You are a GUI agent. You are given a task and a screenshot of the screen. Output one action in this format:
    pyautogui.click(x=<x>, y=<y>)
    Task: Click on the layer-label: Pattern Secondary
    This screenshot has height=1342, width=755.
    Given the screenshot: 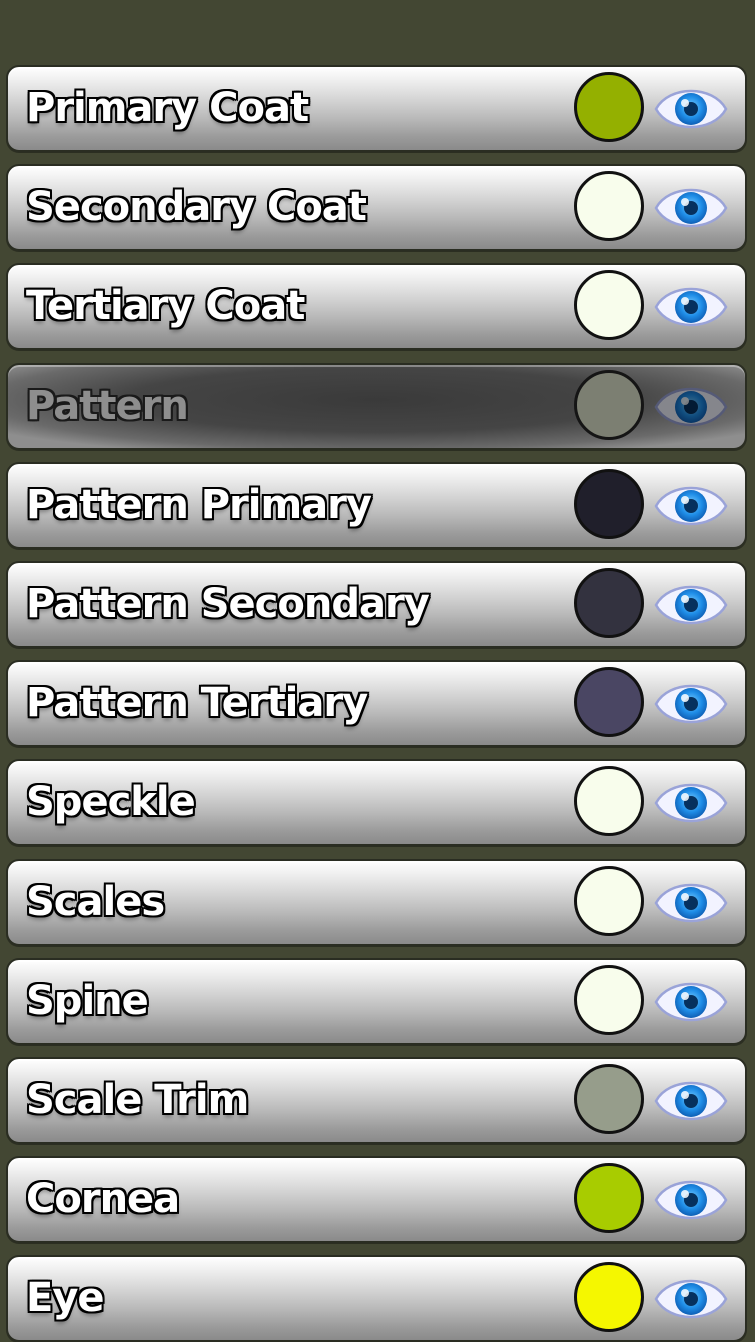 What is the action you would take?
    pyautogui.click(x=228, y=604)
    